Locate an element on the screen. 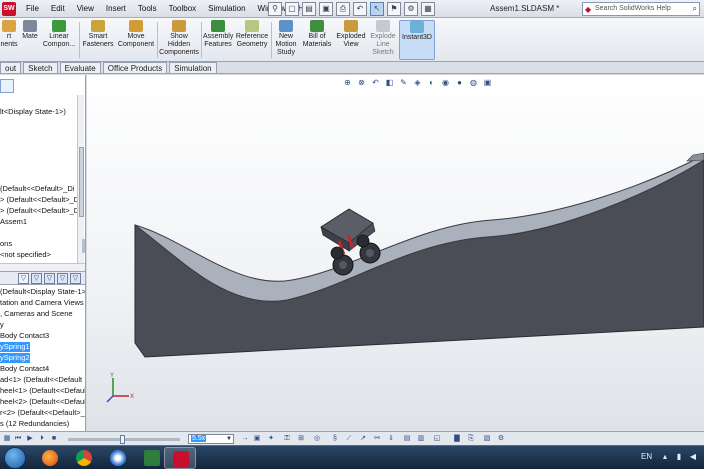 Image resolution: width=704 pixels, height=469 pixels. playback-slider-thumb is located at coordinates (122, 439).